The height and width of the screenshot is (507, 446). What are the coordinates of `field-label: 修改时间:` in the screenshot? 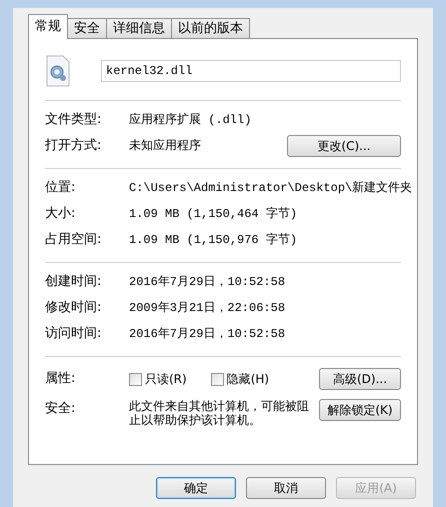 It's located at (73, 308).